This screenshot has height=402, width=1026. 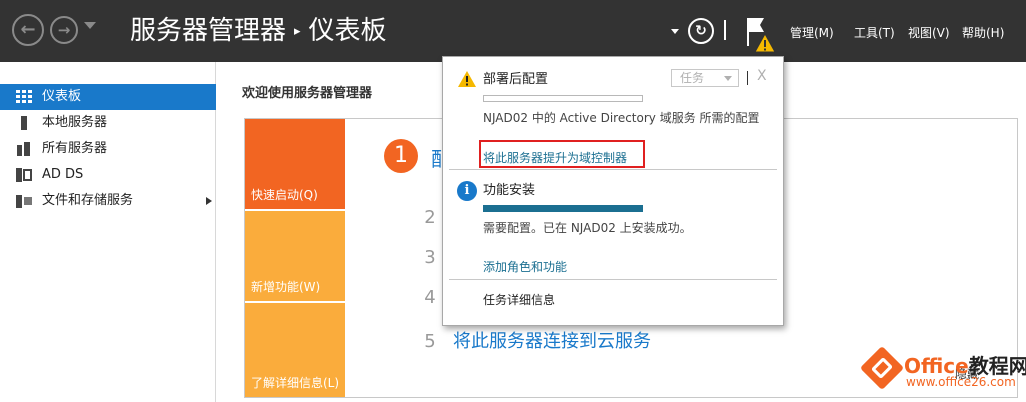 I want to click on notification-title: 部署后配置, so click(x=516, y=79).